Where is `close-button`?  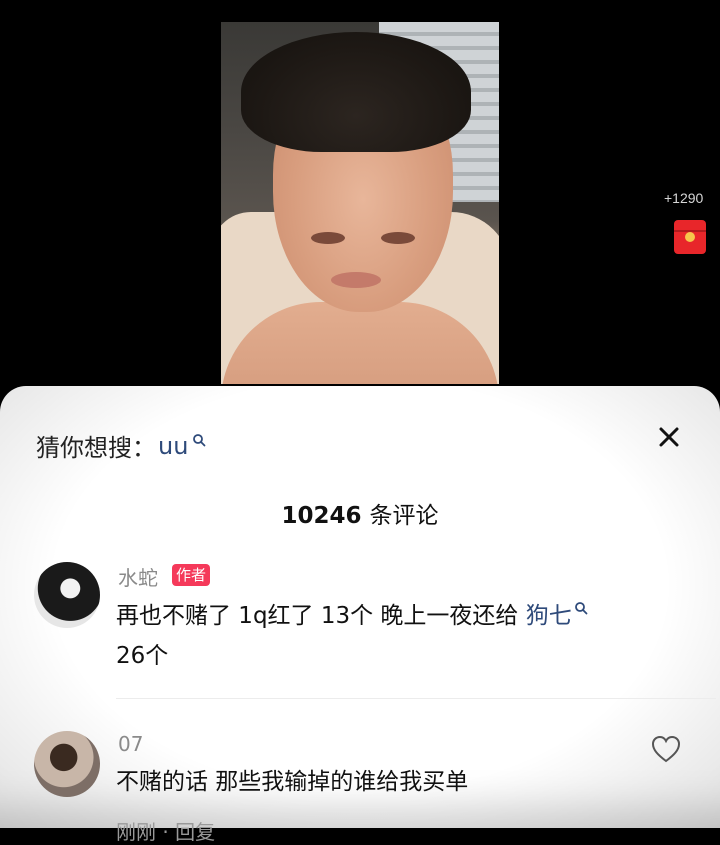 close-button is located at coordinates (669, 437).